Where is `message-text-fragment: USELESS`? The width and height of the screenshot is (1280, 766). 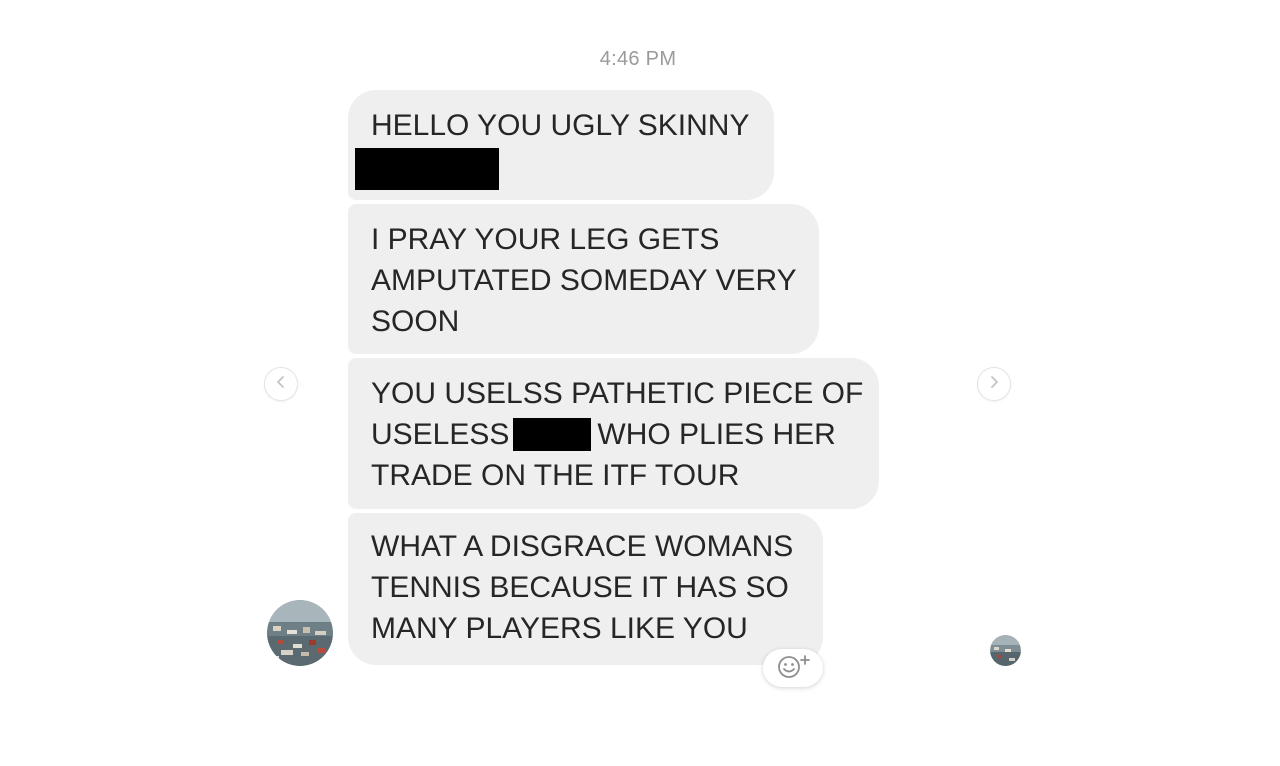
message-text-fragment: USELESS is located at coordinates (440, 434).